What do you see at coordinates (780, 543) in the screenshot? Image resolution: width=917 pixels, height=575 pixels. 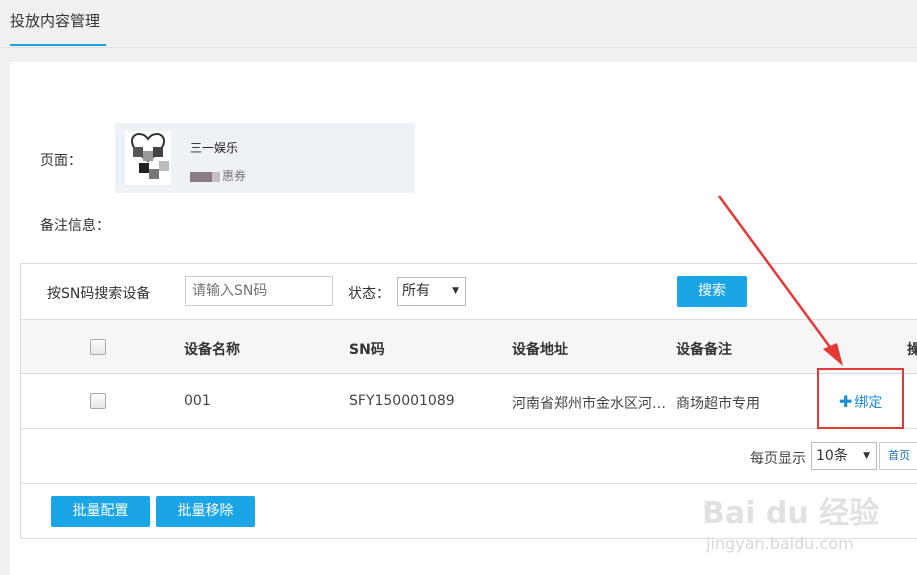 I see `watermark-url: jingyan.baidu.com` at bounding box center [780, 543].